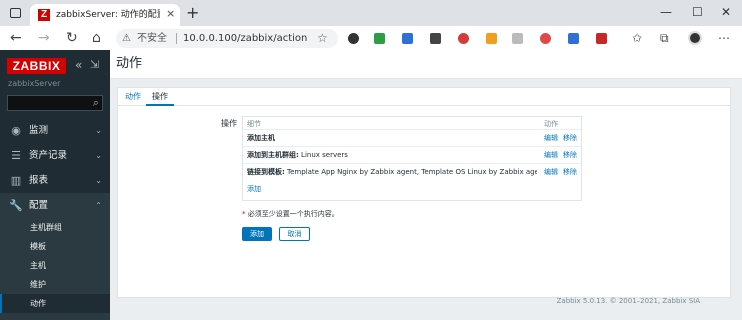 This screenshot has height=320, width=742. I want to click on forward-icon: →, so click(44, 38).